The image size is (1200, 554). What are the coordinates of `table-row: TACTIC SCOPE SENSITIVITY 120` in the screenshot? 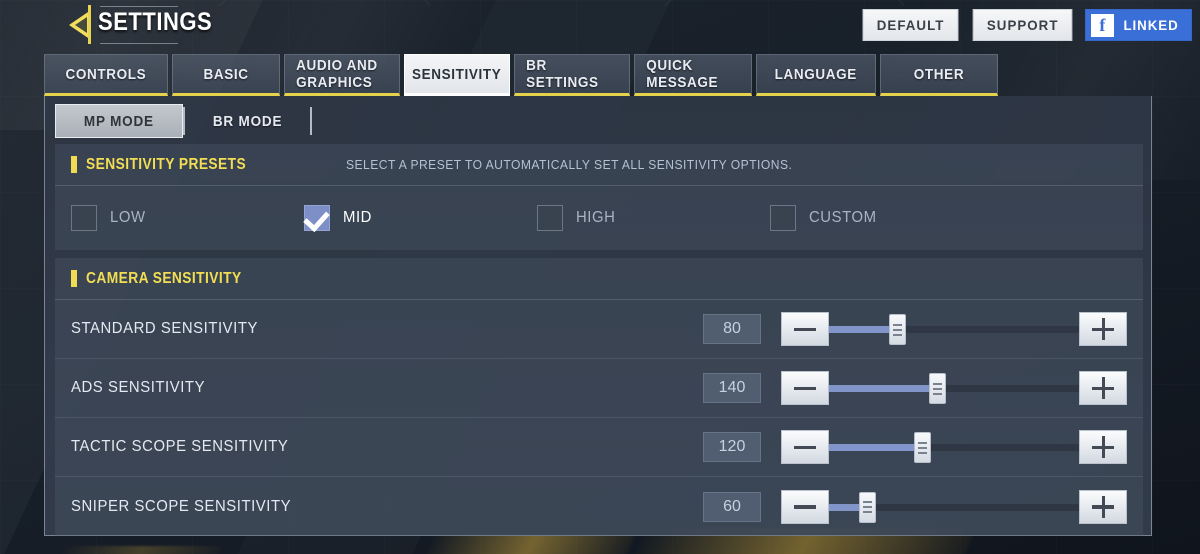 It's located at (599, 447).